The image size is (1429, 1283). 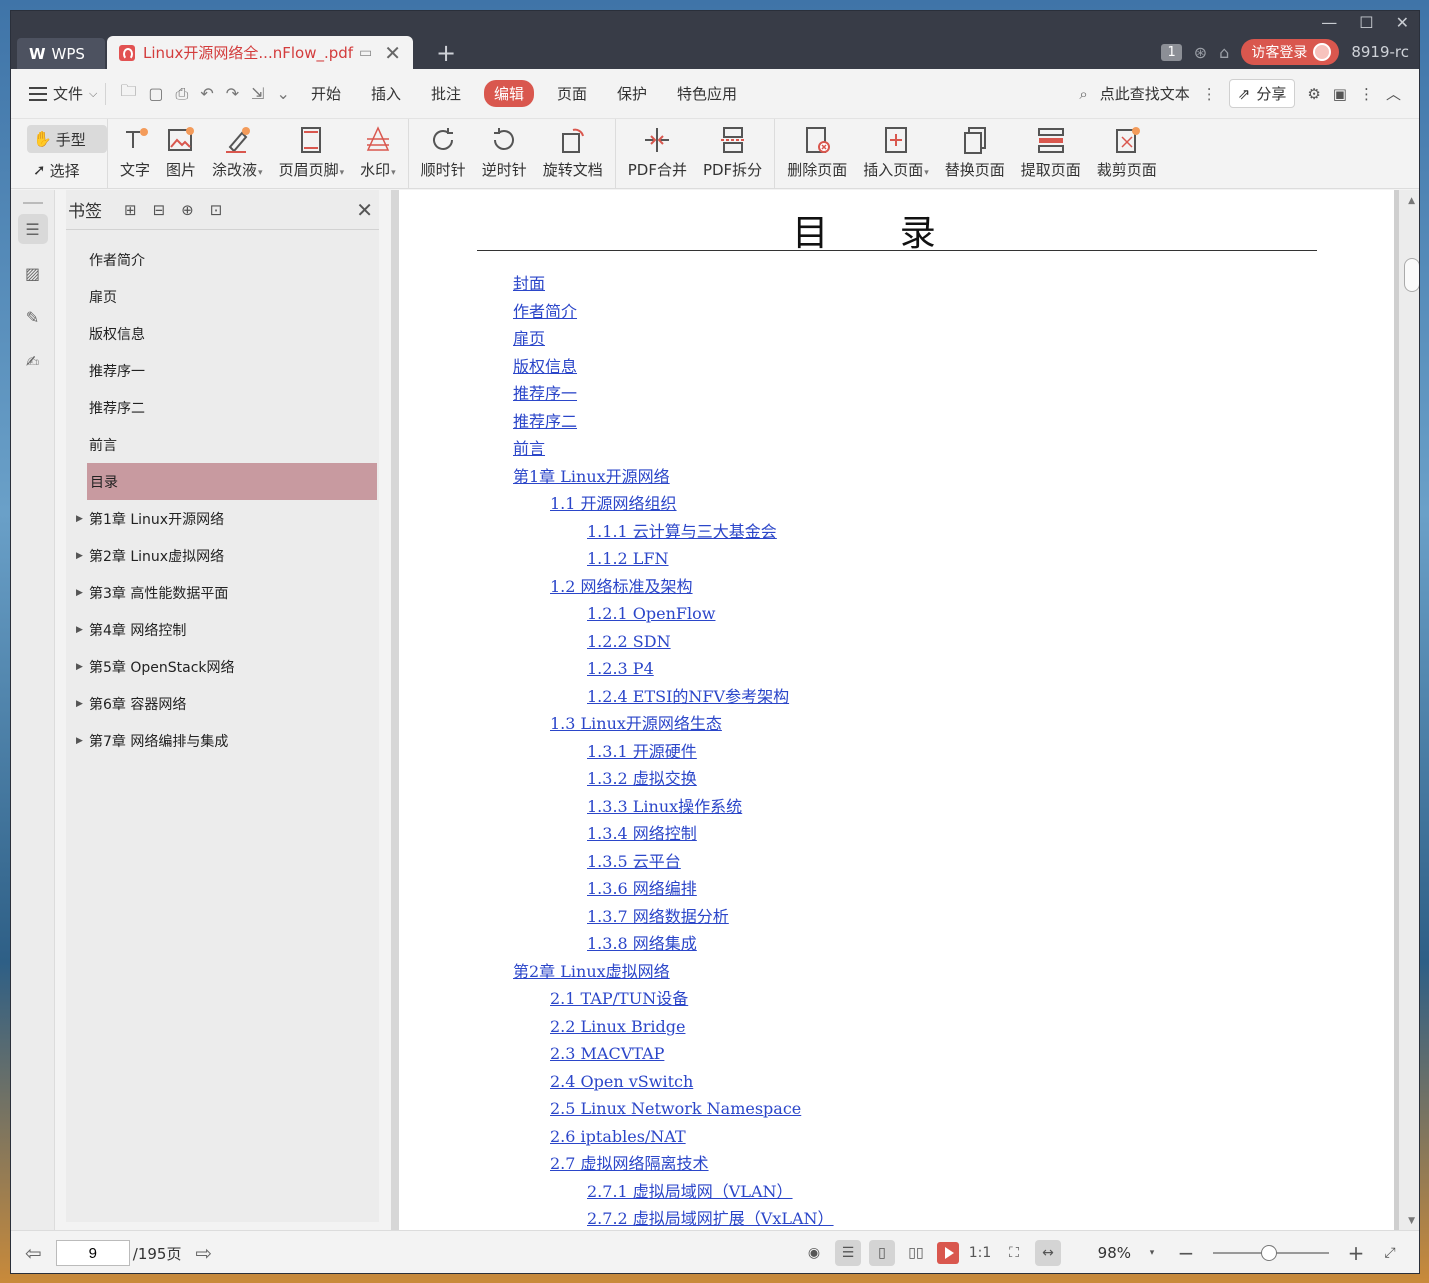 What do you see at coordinates (882, 1253) in the screenshot?
I see `single-page-icon: ▯` at bounding box center [882, 1253].